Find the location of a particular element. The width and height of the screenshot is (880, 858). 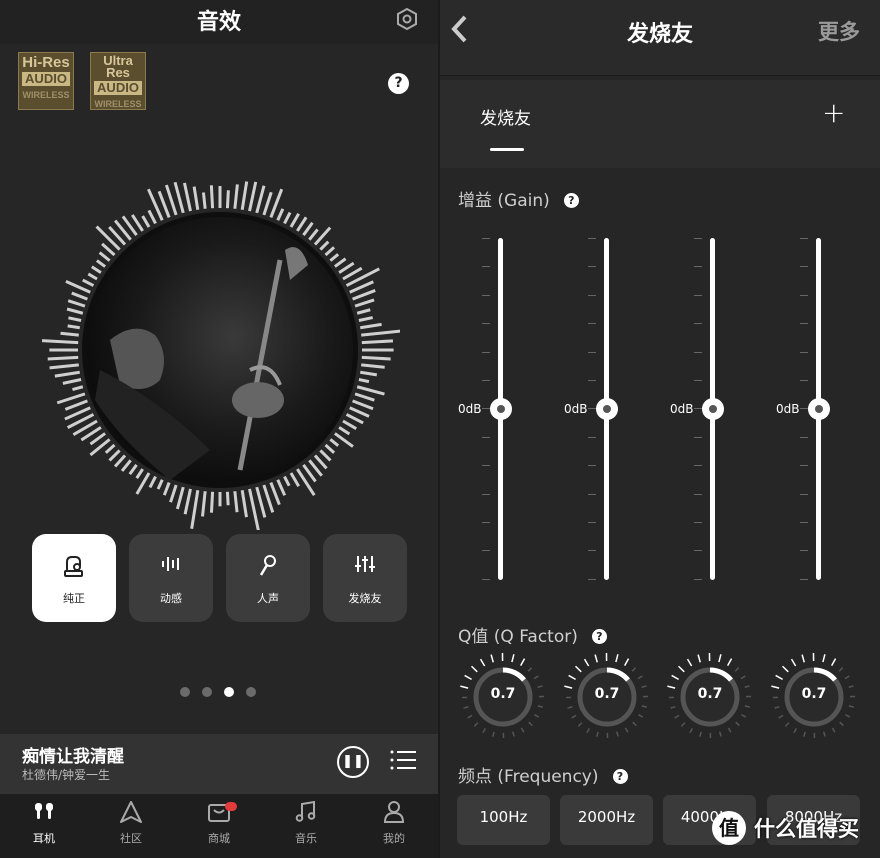

tab-shop: 商城 is located at coordinates (219, 823).